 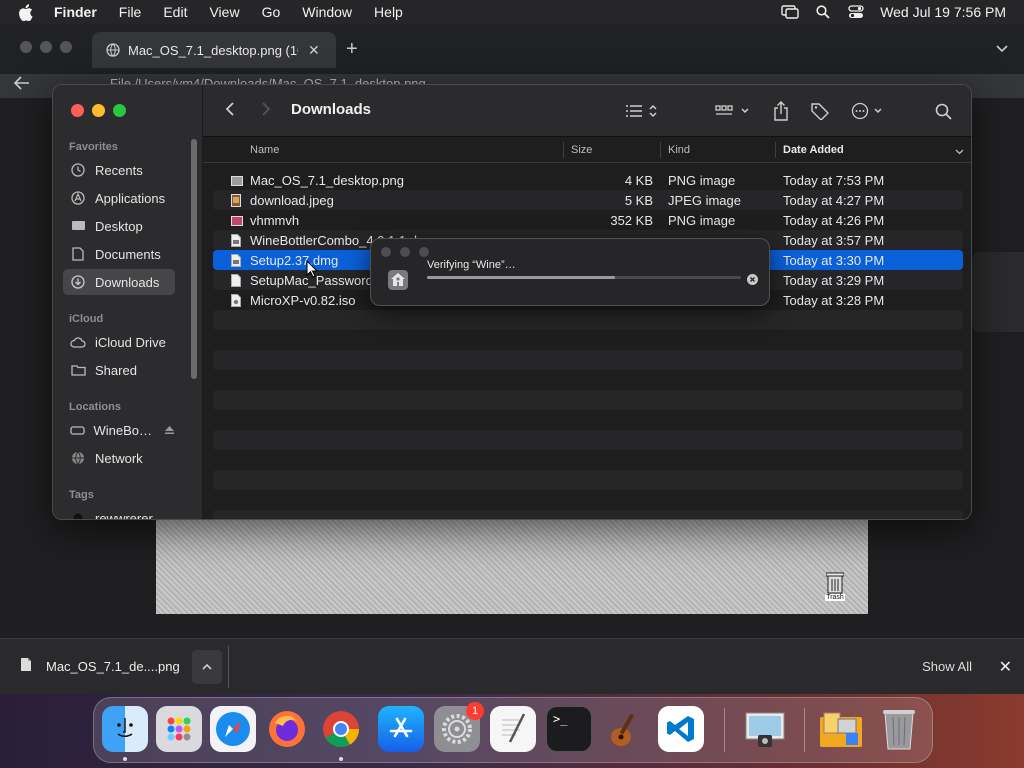 What do you see at coordinates (75, 12) in the screenshot?
I see `menu-app-name: Finder` at bounding box center [75, 12].